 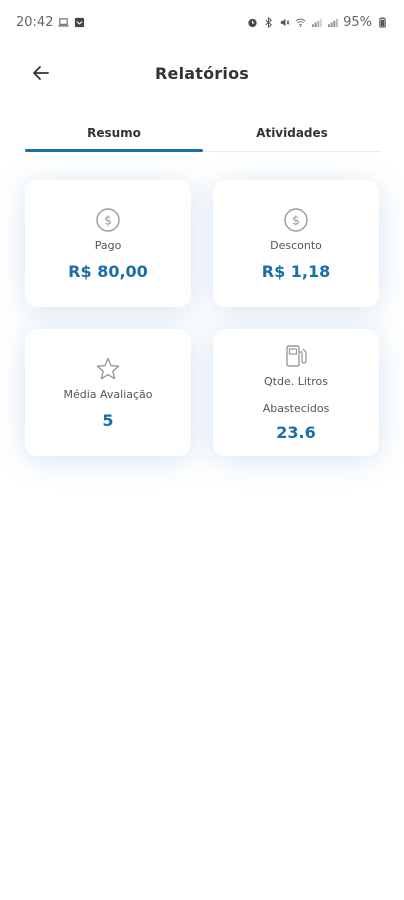 I want to click on card-pago-label: Pago, so click(x=108, y=245).